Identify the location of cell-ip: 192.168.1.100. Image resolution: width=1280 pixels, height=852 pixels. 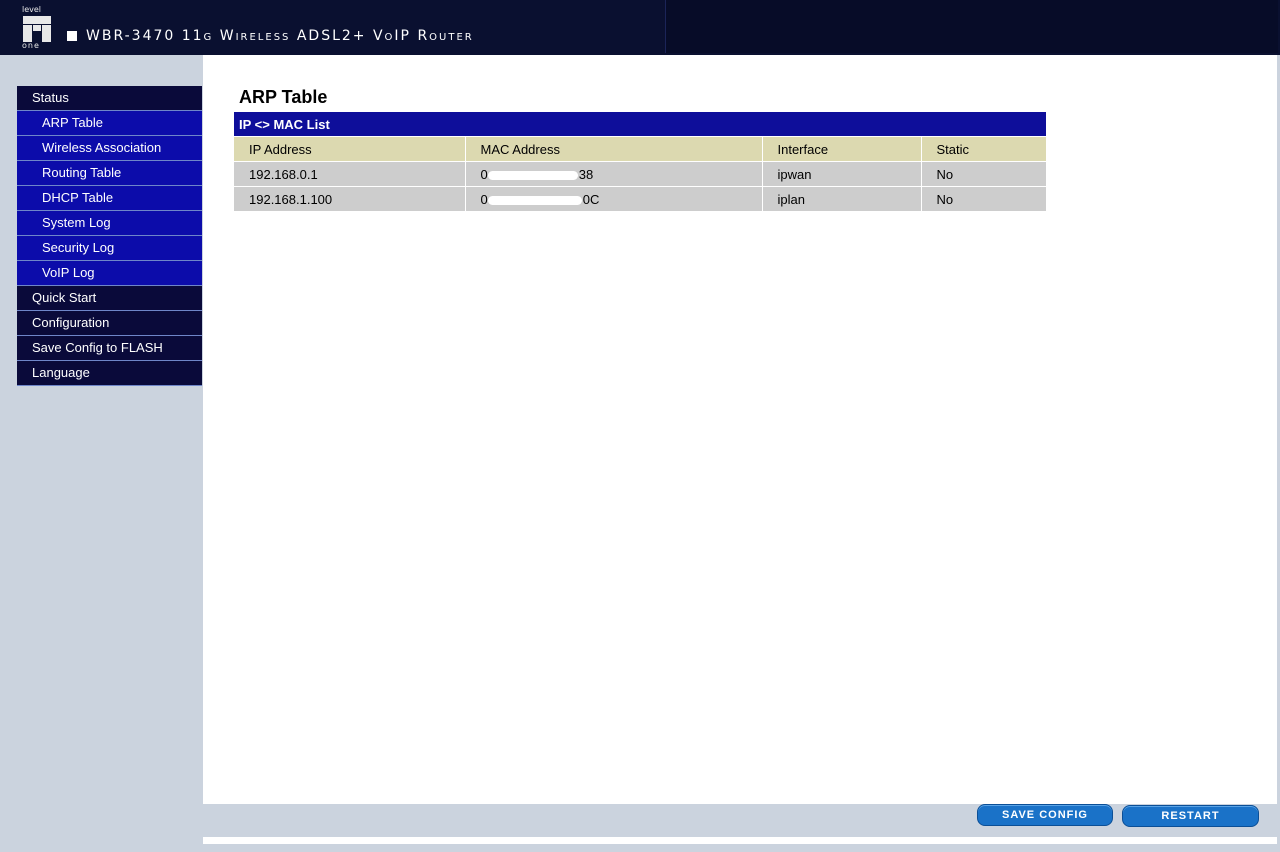
(350, 198).